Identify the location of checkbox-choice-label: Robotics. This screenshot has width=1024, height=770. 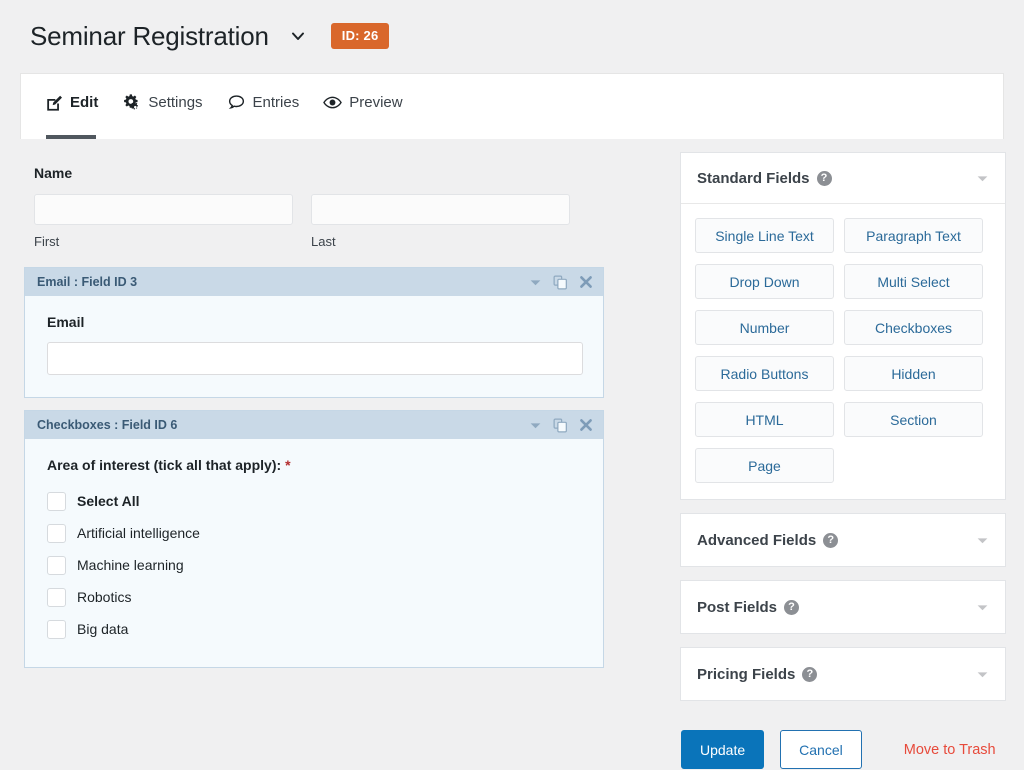
(104, 597).